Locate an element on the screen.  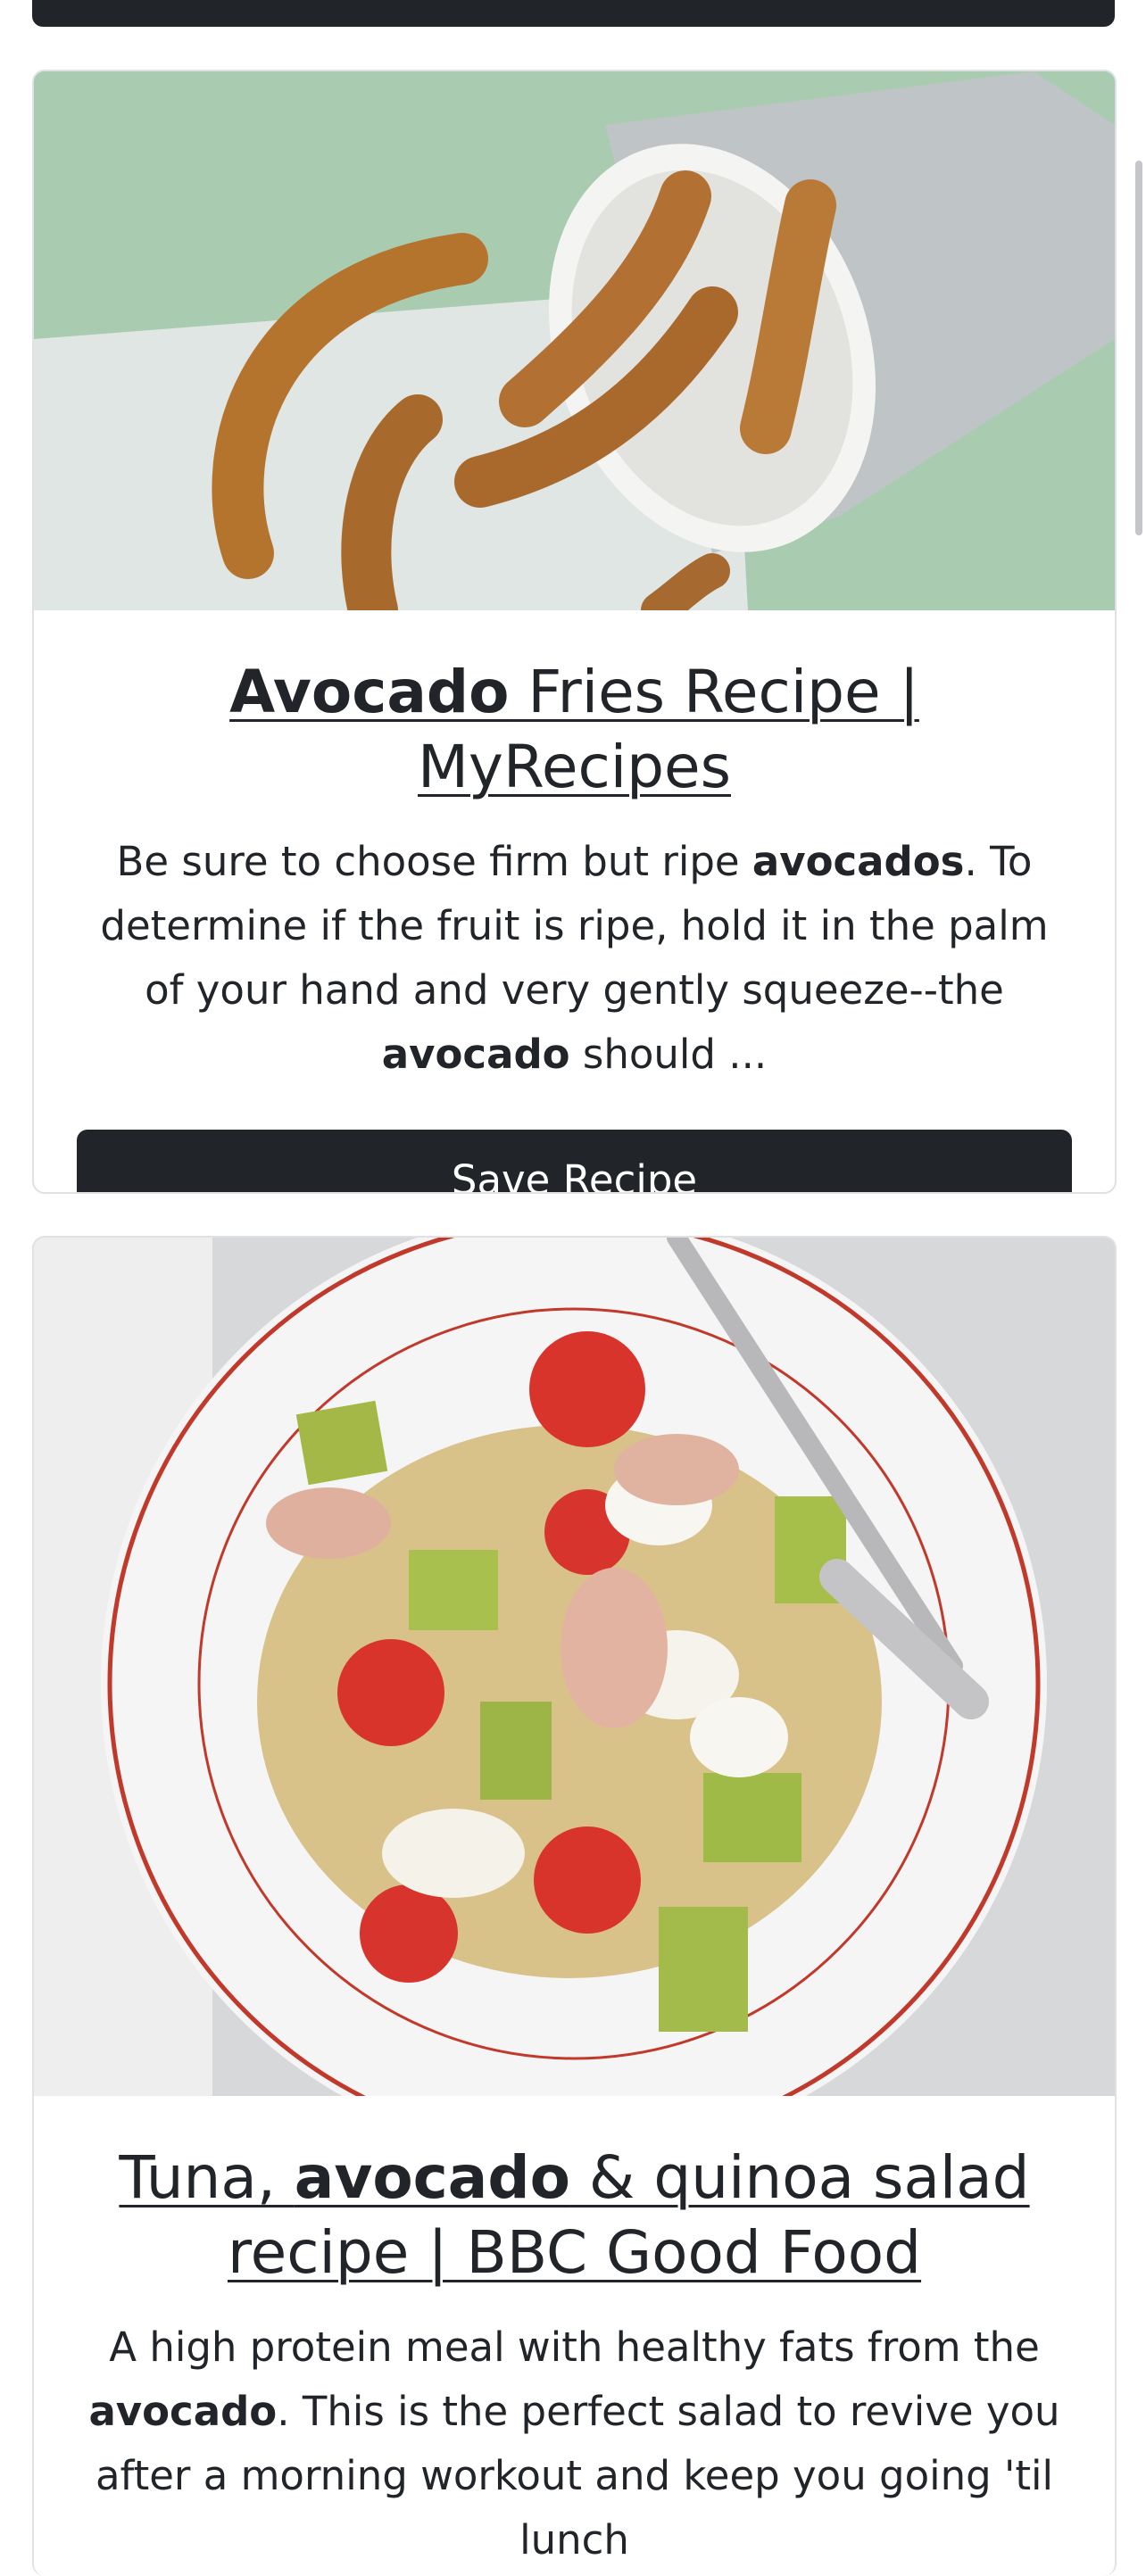
result-title-link: Avocado Fries Recipe | MyRecipes is located at coordinates (574, 729).